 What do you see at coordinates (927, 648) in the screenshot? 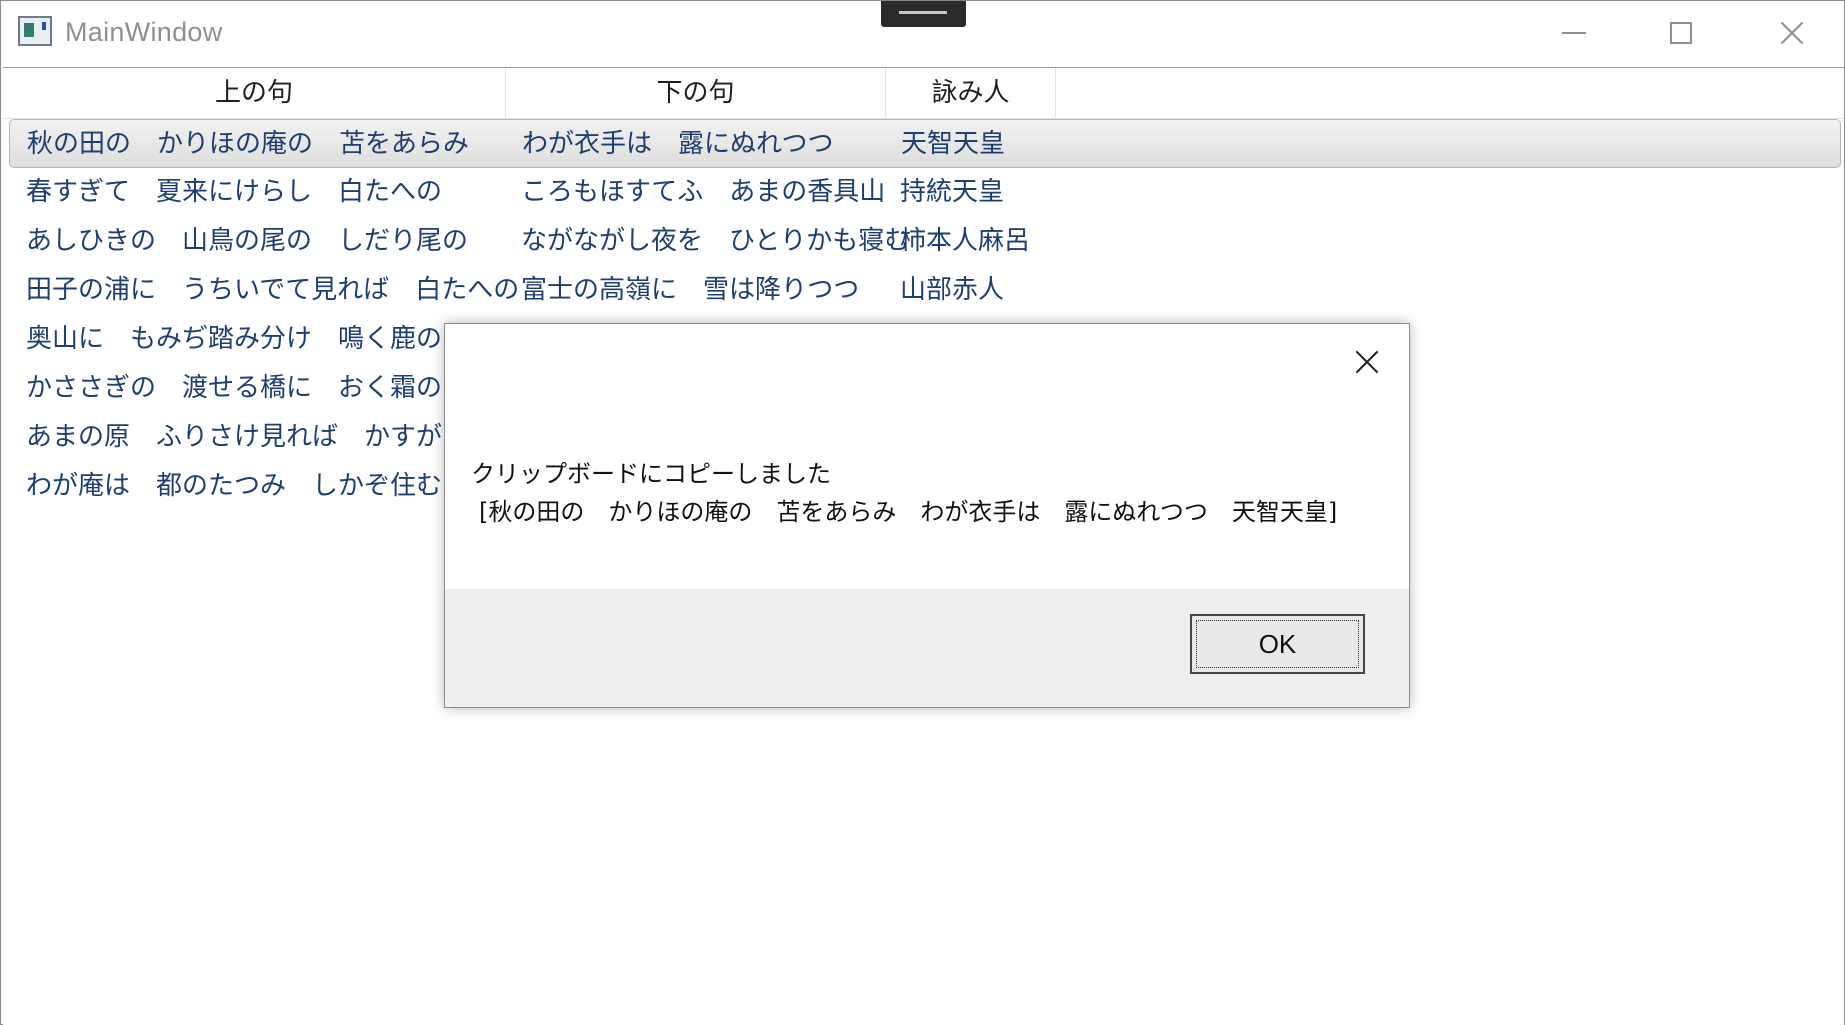
I see `message-box-footer: OK` at bounding box center [927, 648].